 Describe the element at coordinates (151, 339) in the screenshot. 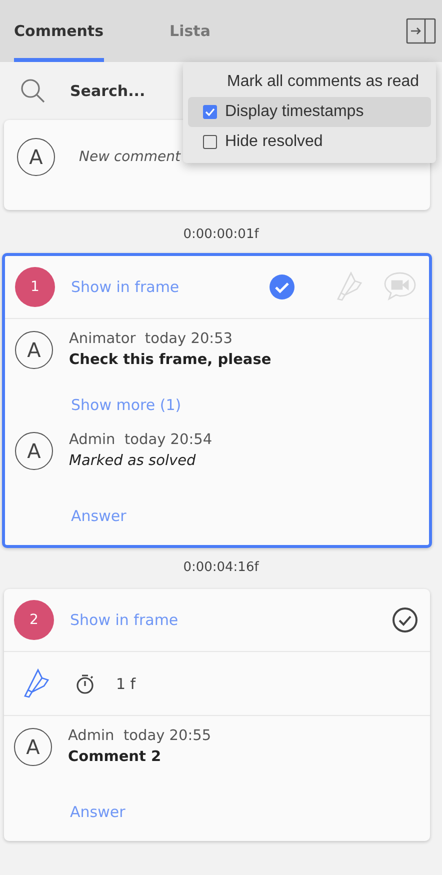

I see `comment-meta: Animator today 20:53` at that location.